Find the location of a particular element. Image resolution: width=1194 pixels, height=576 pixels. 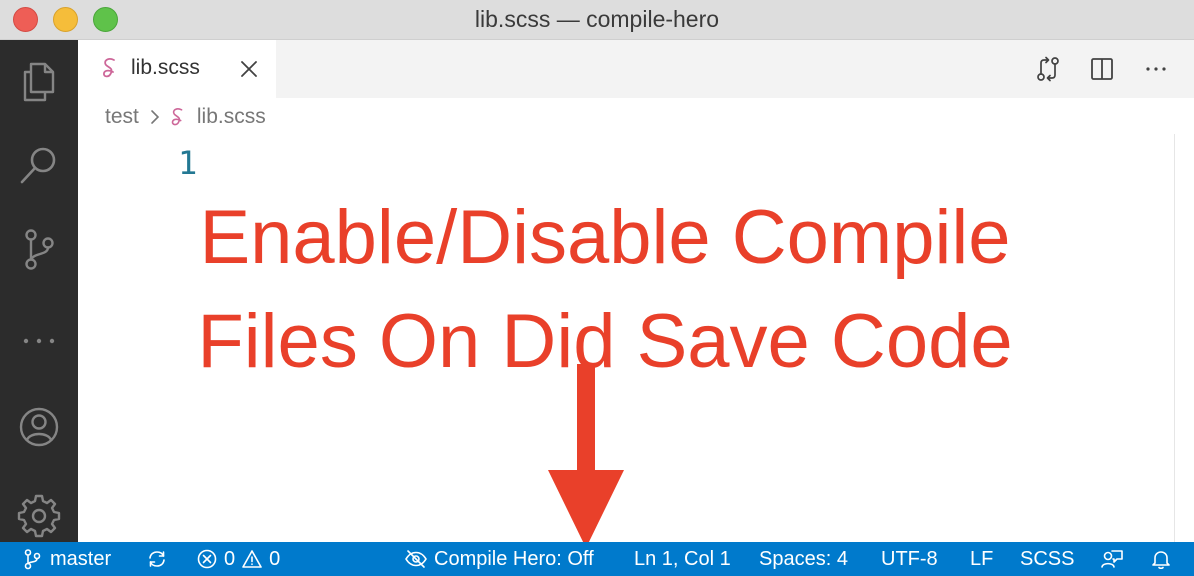

encoding-label: UTF-8 is located at coordinates (909, 558).